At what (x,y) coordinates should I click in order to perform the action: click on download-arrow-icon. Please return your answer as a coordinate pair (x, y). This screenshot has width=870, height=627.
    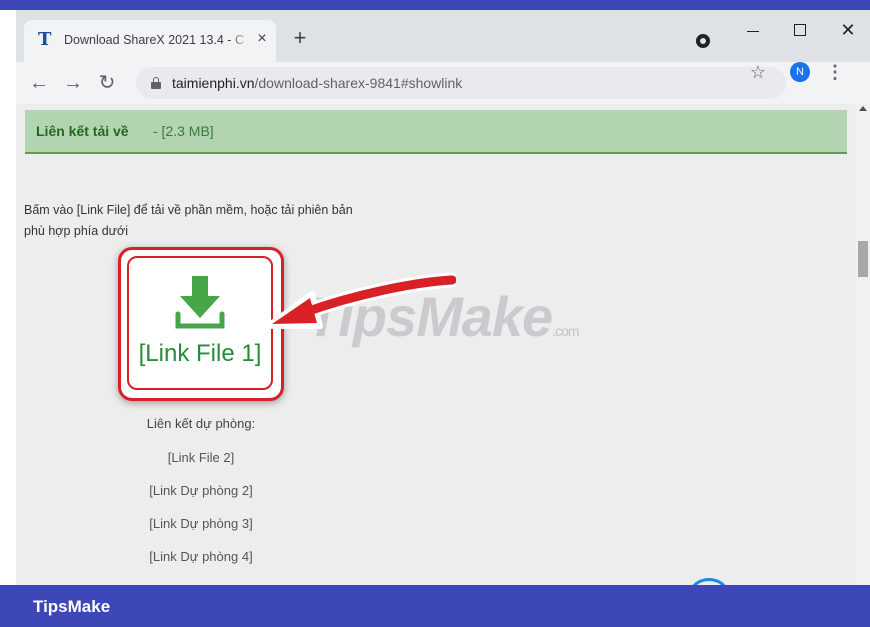
    Looking at the image, I should click on (200, 302).